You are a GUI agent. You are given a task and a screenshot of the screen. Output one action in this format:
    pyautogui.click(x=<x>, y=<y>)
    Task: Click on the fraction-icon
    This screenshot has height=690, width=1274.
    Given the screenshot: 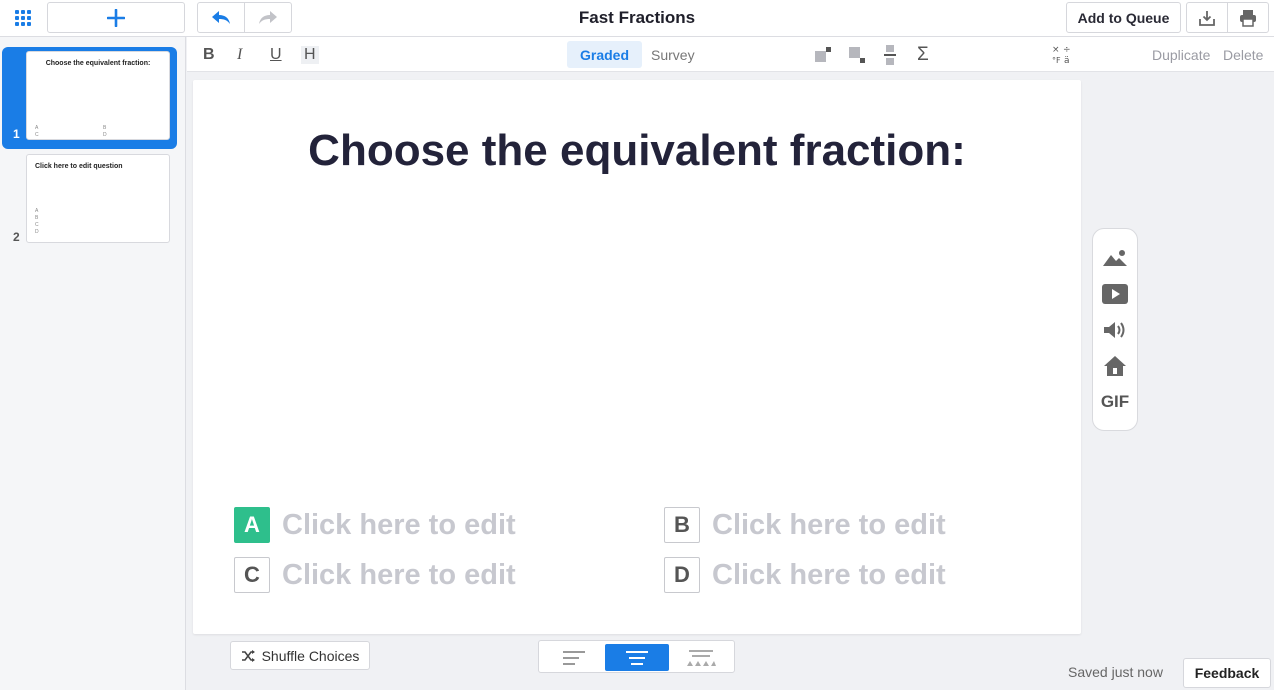 What is the action you would take?
    pyautogui.click(x=890, y=55)
    